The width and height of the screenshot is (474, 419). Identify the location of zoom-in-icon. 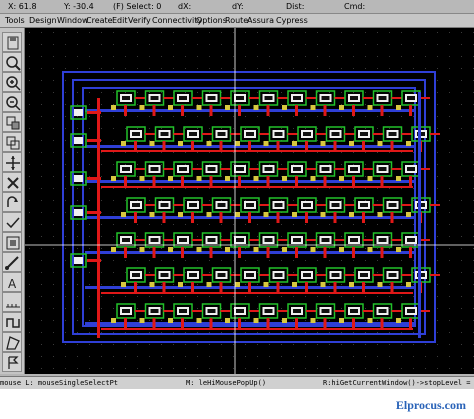
(12, 82).